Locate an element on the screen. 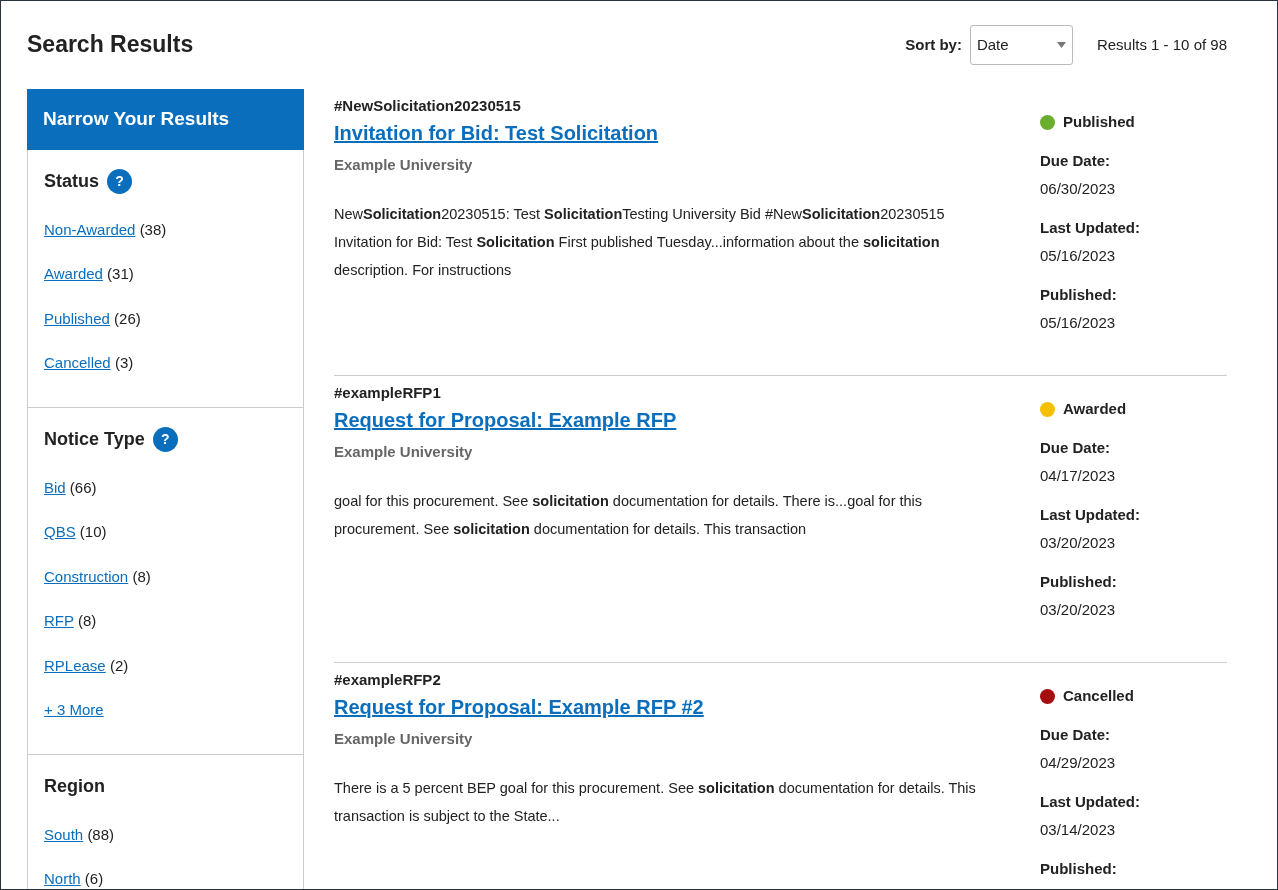  result-id: #exampleRFP1 is located at coordinates (388, 393).